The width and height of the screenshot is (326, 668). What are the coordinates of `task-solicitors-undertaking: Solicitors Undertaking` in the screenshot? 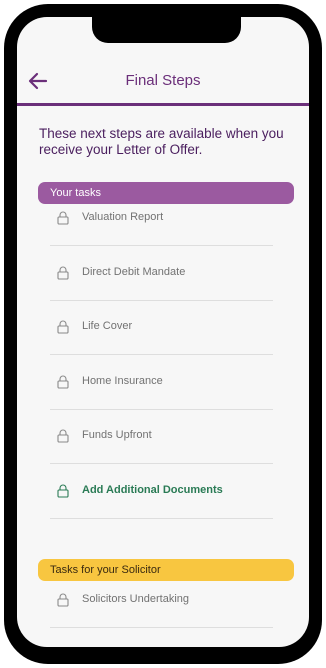 It's located at (161, 600).